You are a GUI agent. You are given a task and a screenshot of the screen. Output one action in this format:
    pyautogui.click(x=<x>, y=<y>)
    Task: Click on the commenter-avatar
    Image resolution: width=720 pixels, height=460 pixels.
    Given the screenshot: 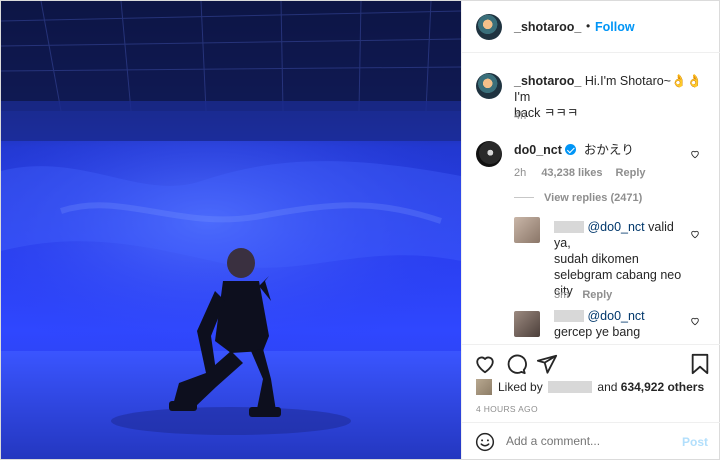 What is the action you would take?
    pyautogui.click(x=489, y=154)
    